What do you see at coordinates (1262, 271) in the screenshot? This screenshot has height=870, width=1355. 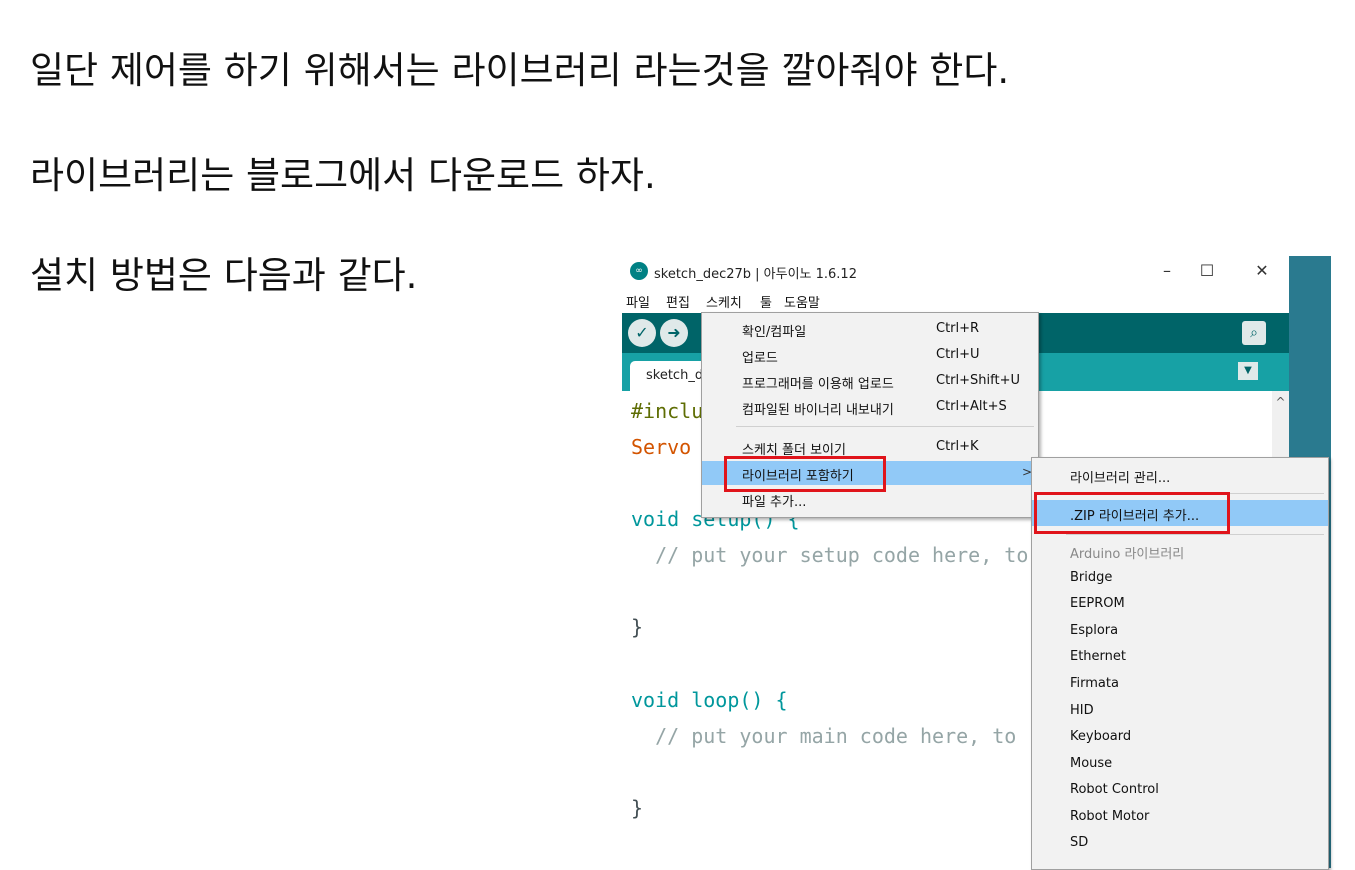 I see `close-button: ✕` at bounding box center [1262, 271].